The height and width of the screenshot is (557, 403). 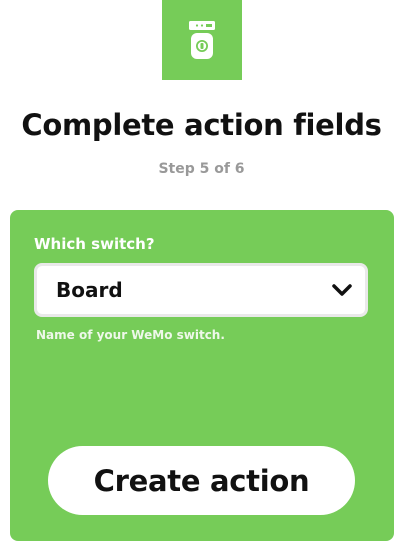 What do you see at coordinates (201, 125) in the screenshot?
I see `page-title: Complete action fields` at bounding box center [201, 125].